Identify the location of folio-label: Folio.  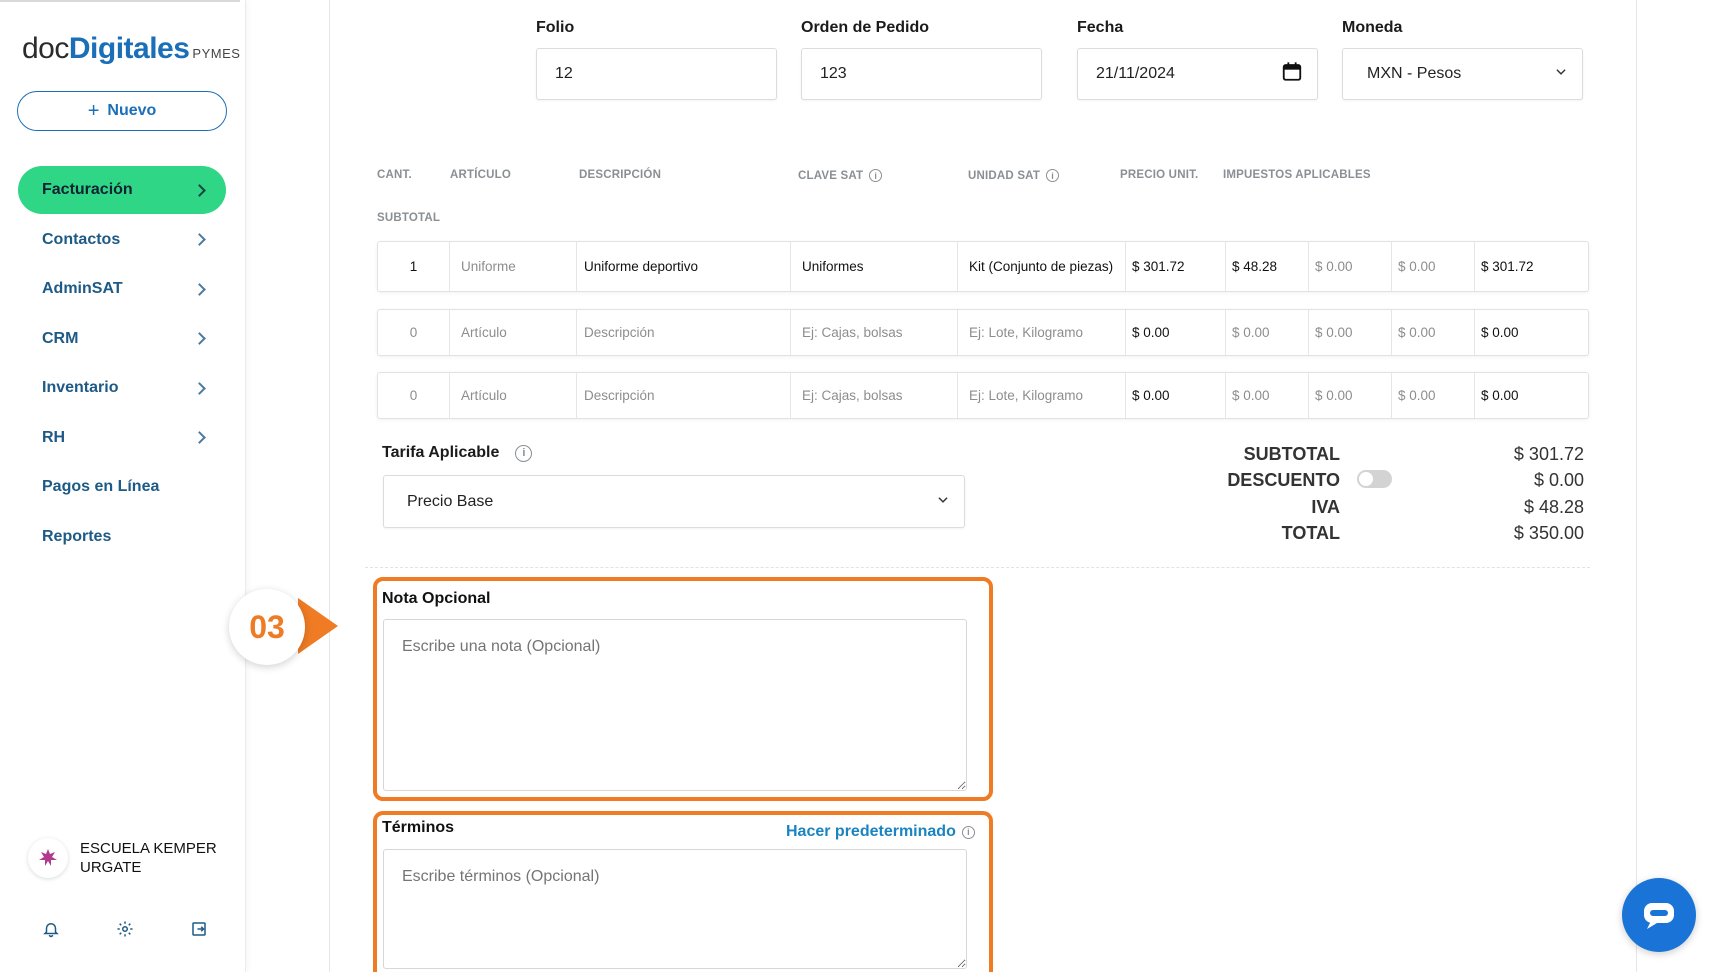
(555, 27).